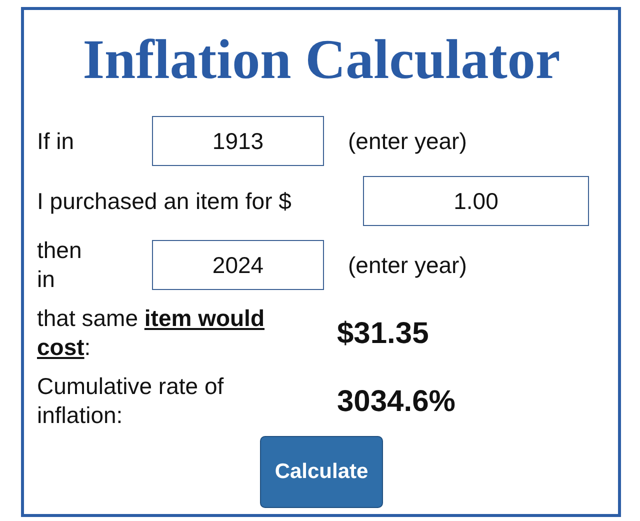 Image resolution: width=640 pixels, height=521 pixels. What do you see at coordinates (238, 265) in the screenshot?
I see `input-field: 2024` at bounding box center [238, 265].